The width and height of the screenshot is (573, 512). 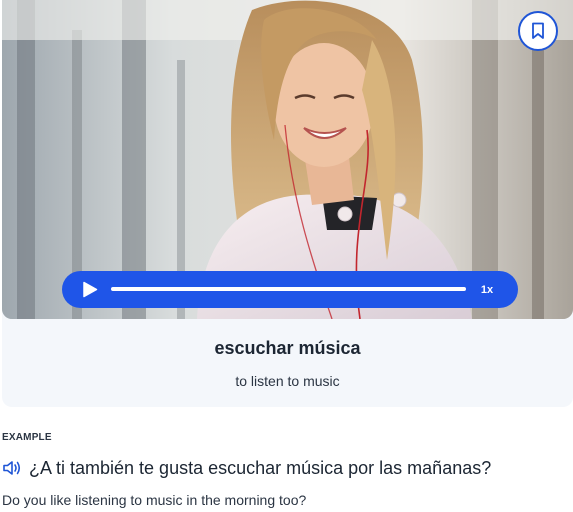 What do you see at coordinates (287, 381) in the screenshot?
I see `vocab-translation: to listen to music` at bounding box center [287, 381].